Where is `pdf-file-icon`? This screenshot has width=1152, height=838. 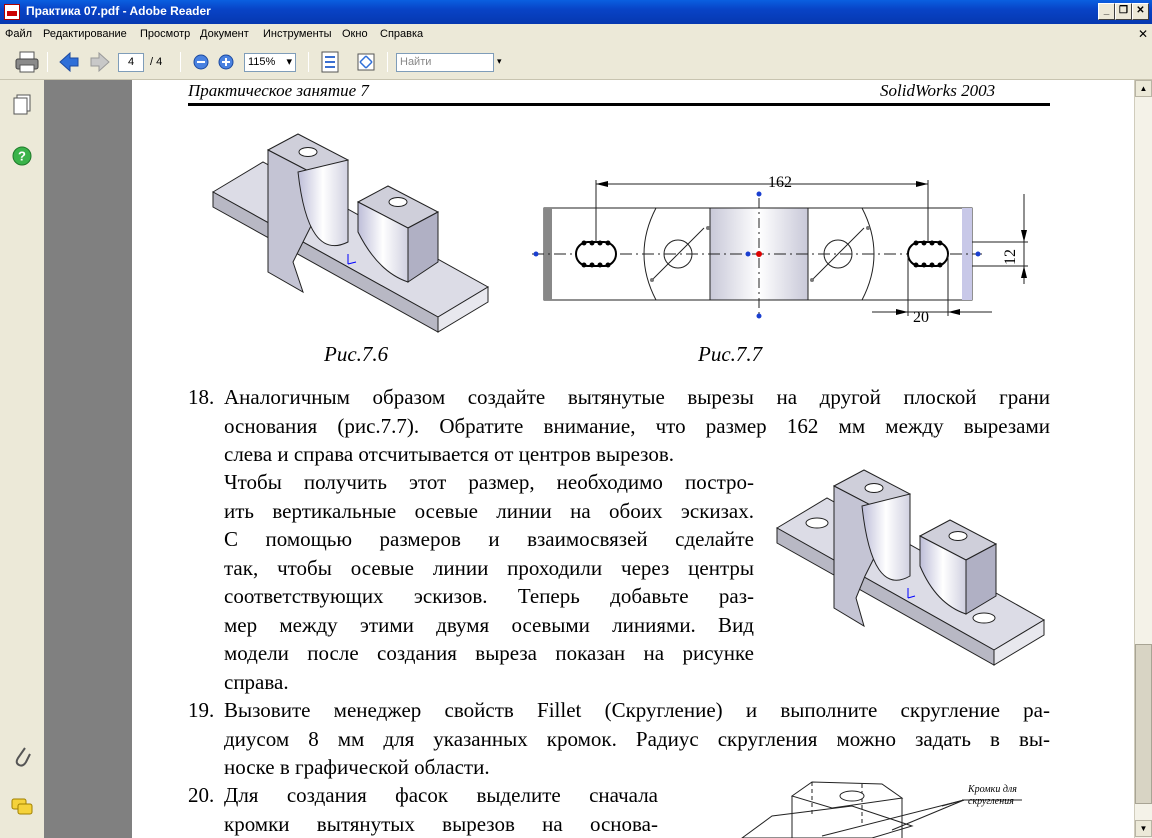
pdf-file-icon is located at coordinates (12, 12).